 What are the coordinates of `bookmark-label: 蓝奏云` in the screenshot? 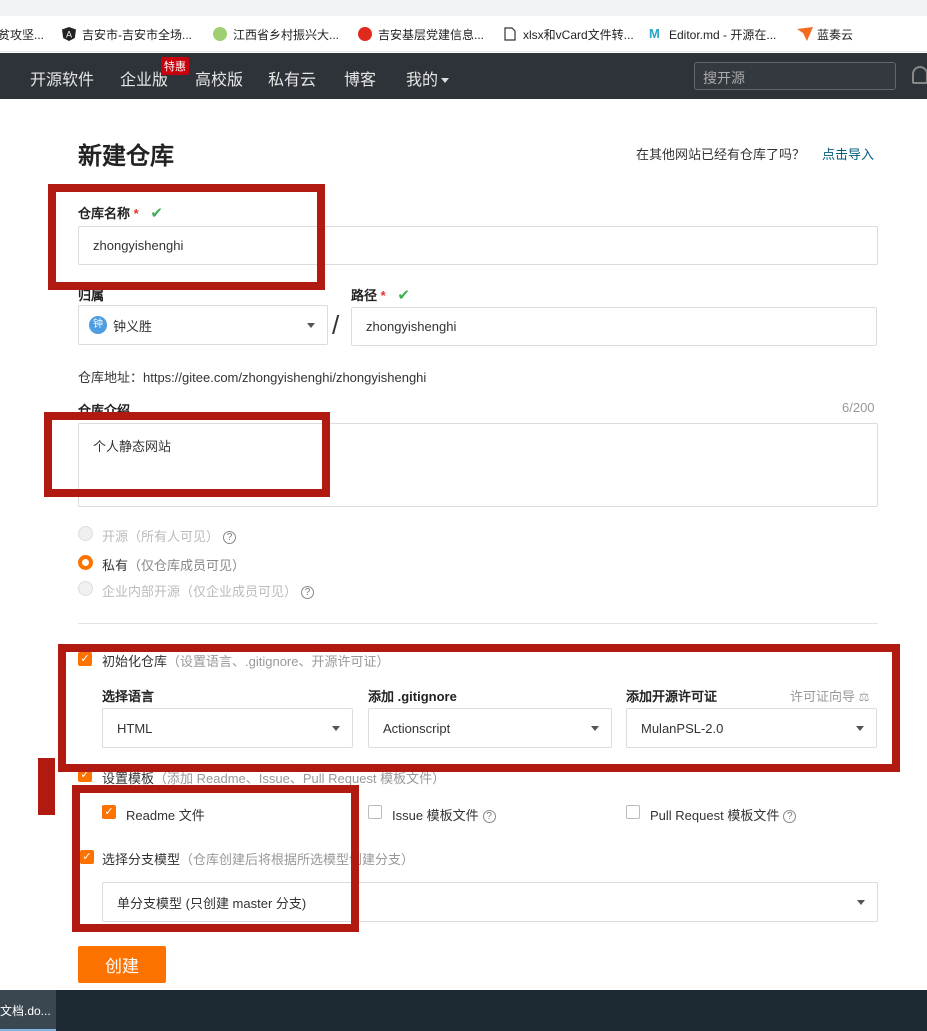 It's located at (835, 34).